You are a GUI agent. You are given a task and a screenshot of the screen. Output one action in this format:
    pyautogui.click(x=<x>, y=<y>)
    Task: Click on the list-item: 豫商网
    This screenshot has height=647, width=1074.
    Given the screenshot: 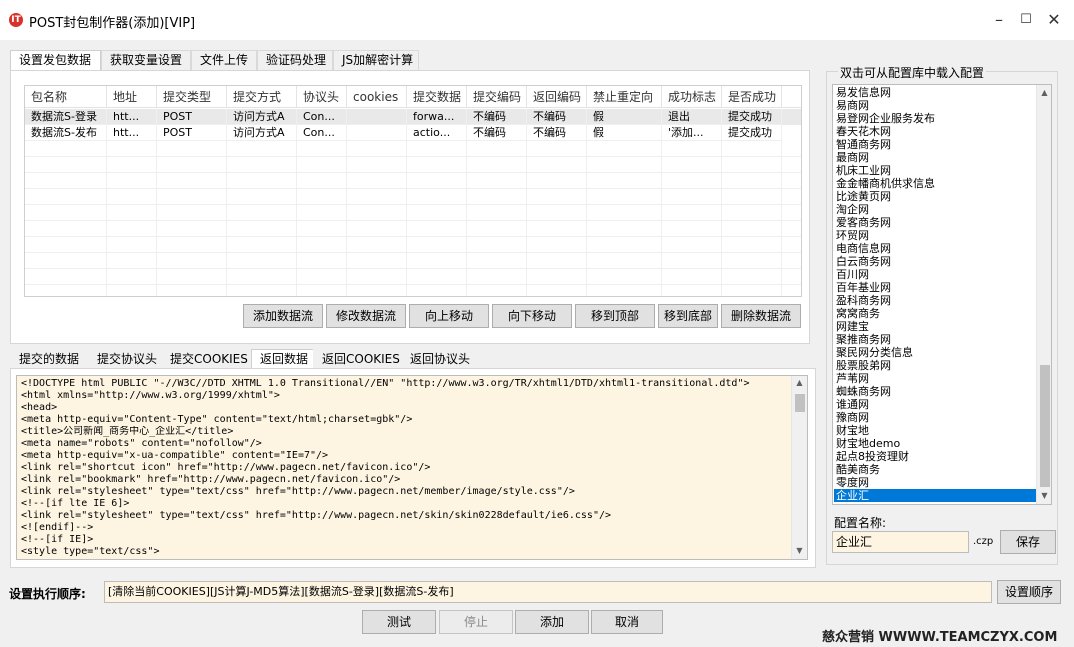 What is the action you would take?
    pyautogui.click(x=852, y=417)
    